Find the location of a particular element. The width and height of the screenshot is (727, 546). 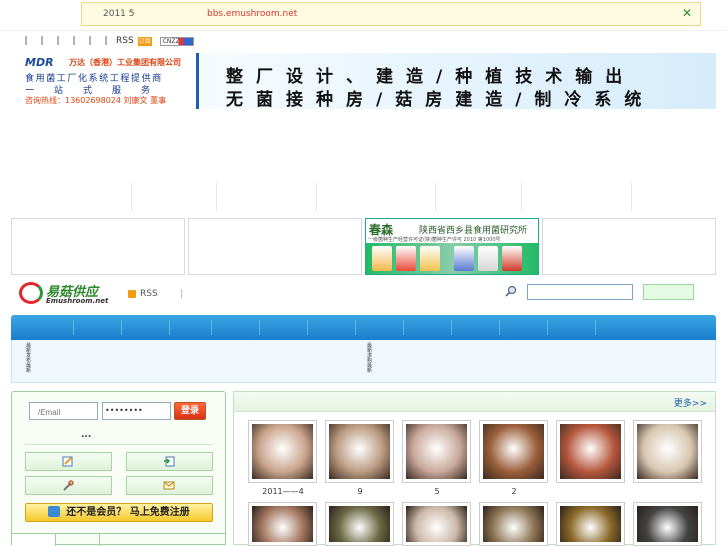

banner-hotline: 咨询热线：13602698024 刘康文 董事 is located at coordinates (96, 100).